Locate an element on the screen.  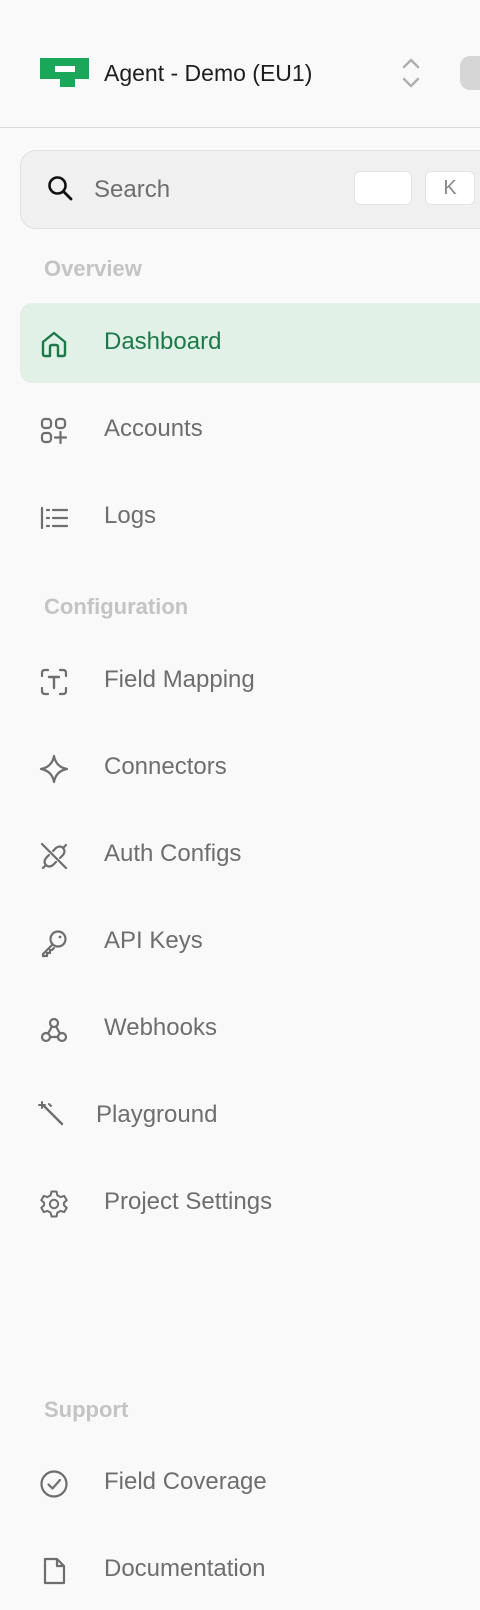
list-icon is located at coordinates (54, 518).